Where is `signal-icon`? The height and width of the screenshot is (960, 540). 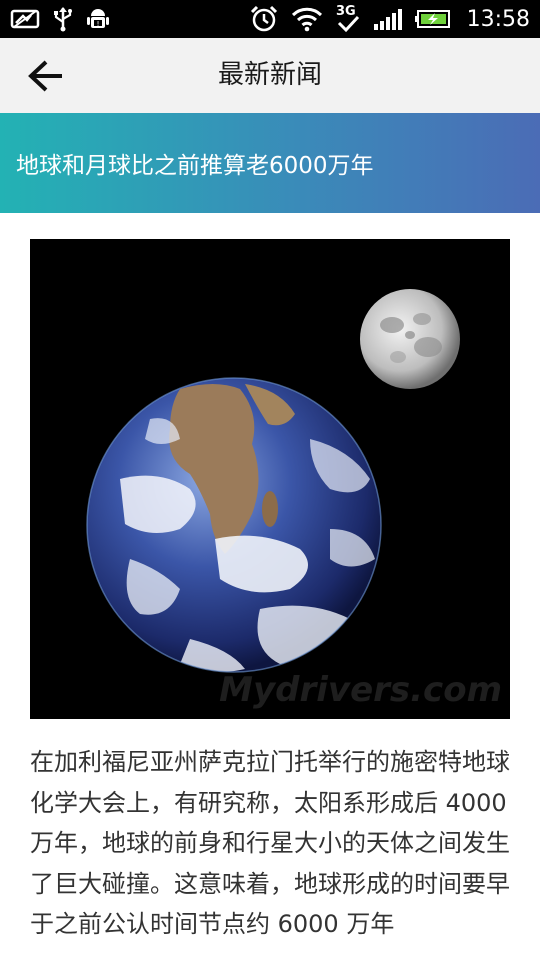
signal-icon is located at coordinates (388, 19).